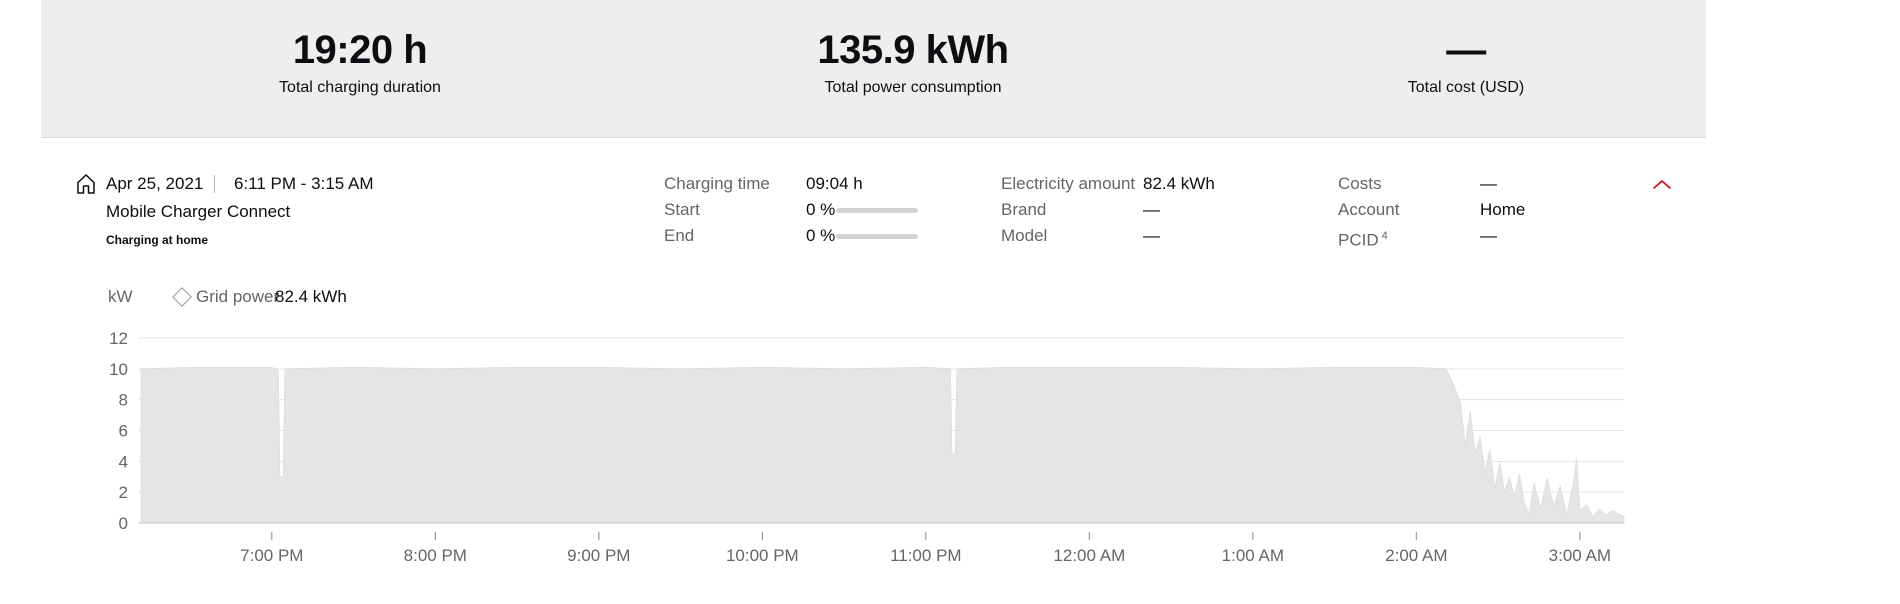 Image resolution: width=1900 pixels, height=604 pixels. What do you see at coordinates (123, 400) in the screenshot?
I see `y-tick-label-8: 8` at bounding box center [123, 400].